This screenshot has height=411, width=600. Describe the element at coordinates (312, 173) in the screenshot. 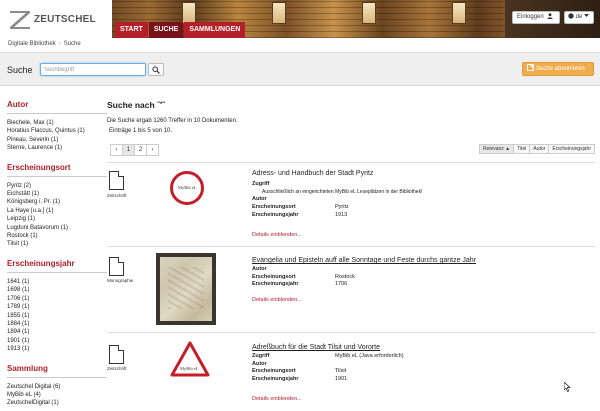

I see `record-title: Adress- und Handbuch der Stadt Pyritz` at that location.